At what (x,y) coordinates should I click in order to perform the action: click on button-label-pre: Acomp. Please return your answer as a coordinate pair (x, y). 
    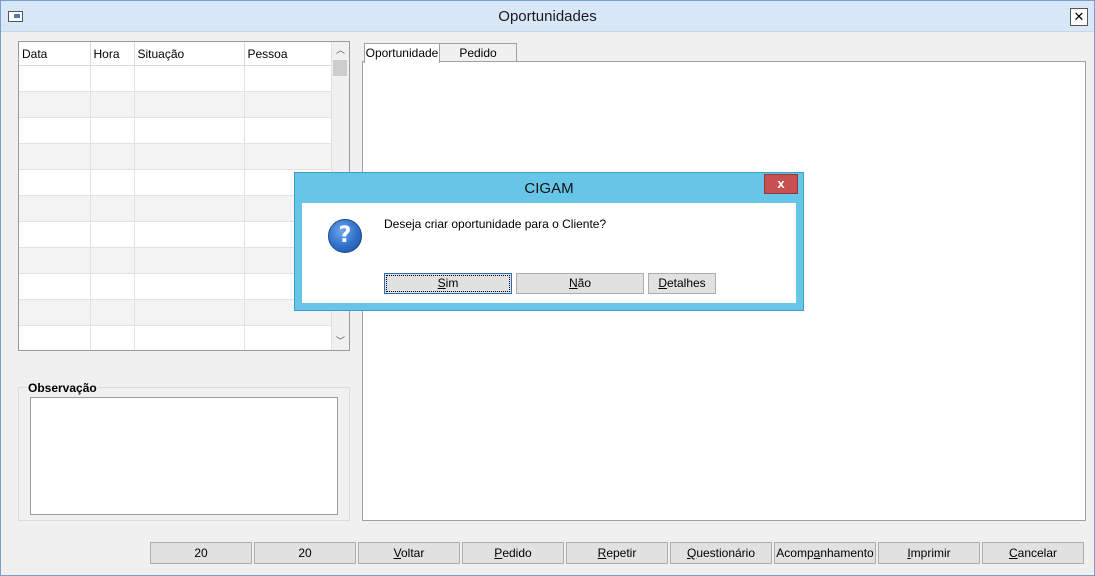
    Looking at the image, I should click on (795, 553).